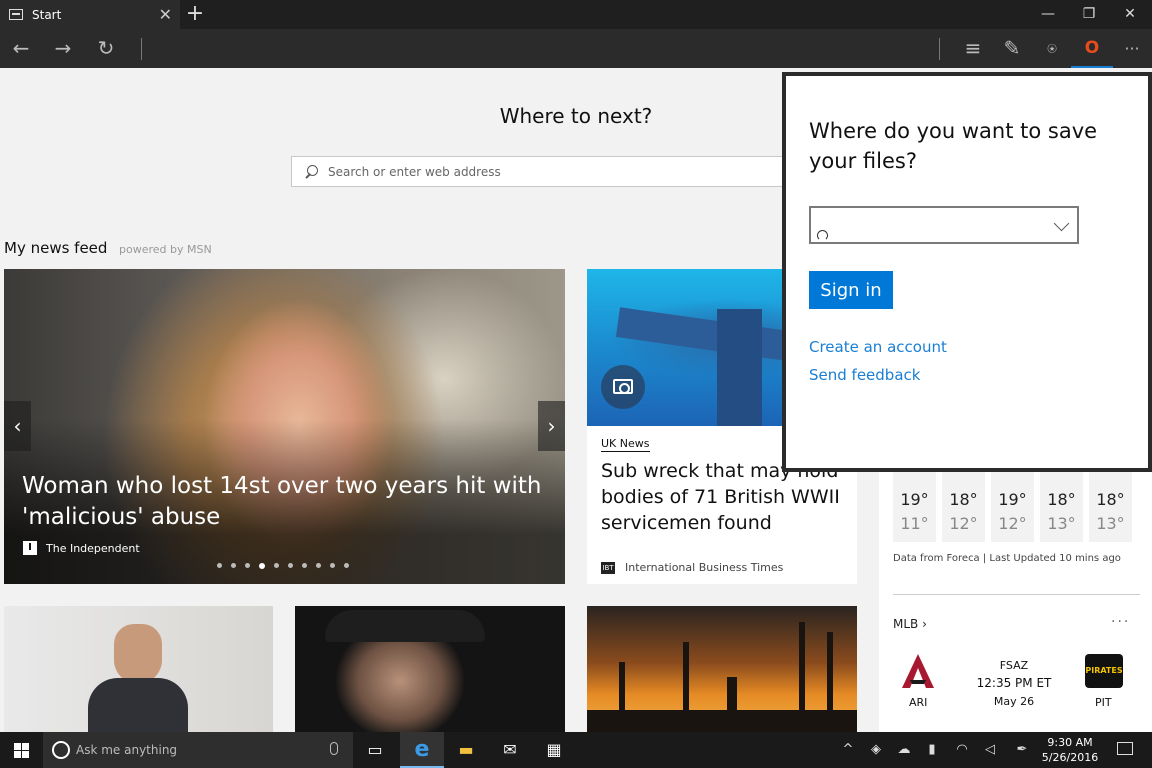 The width and height of the screenshot is (1152, 768). Describe the element at coordinates (90, 14) in the screenshot. I see `tab-start: Start ✕` at that location.